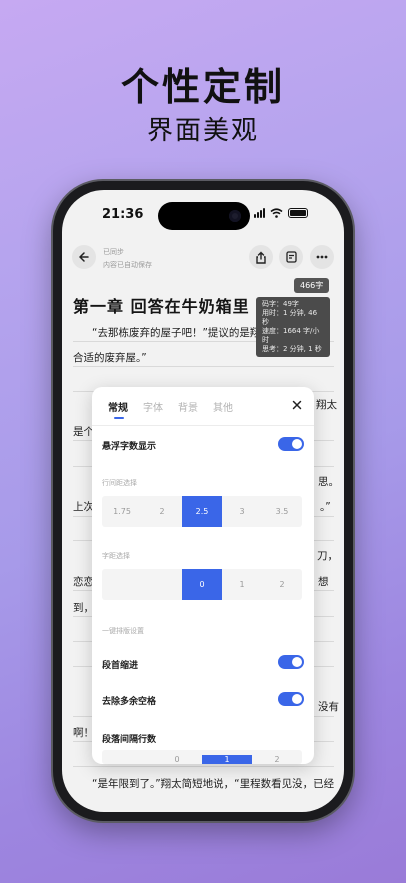 This screenshot has width=406, height=883. What do you see at coordinates (129, 702) in the screenshot?
I see `trim-spaces-label: 去除多余空格` at bounding box center [129, 702].